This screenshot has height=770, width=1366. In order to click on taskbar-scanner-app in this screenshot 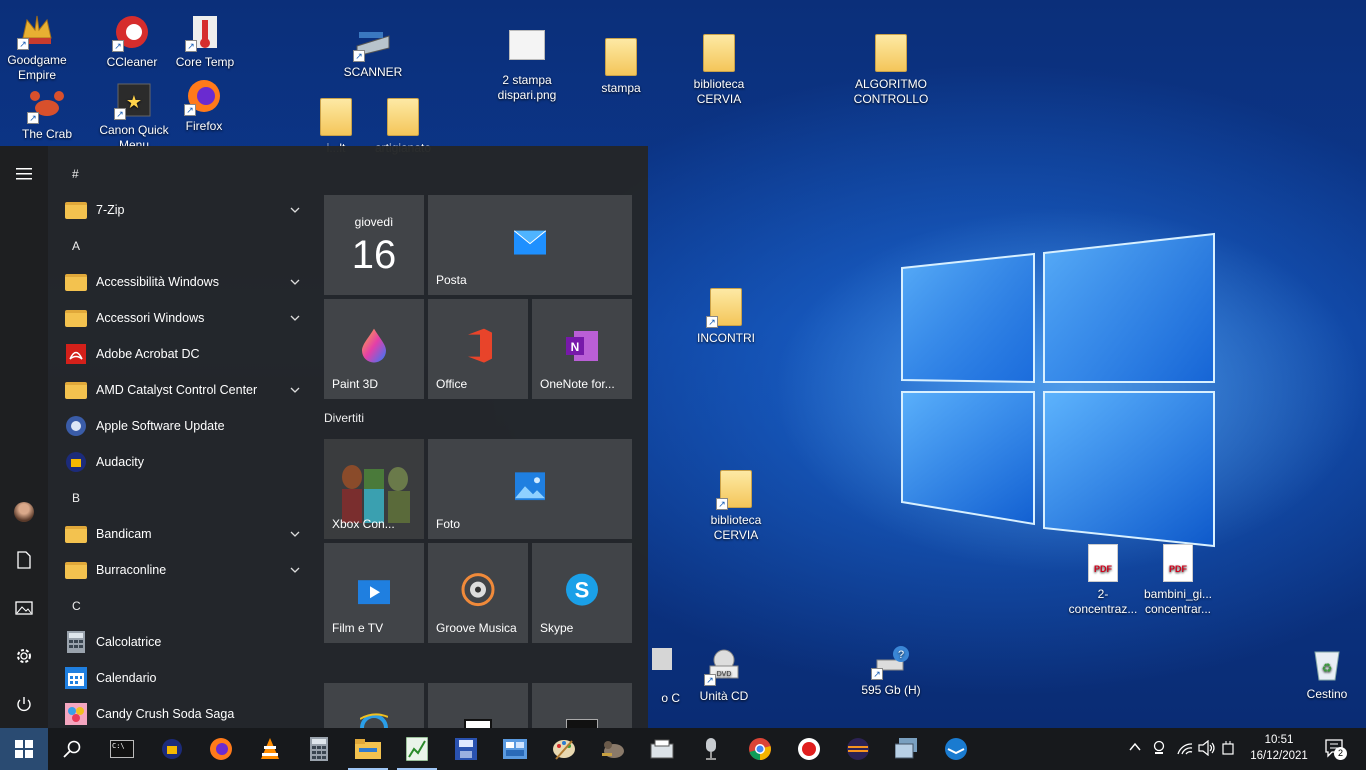, I will do `click(662, 749)`.